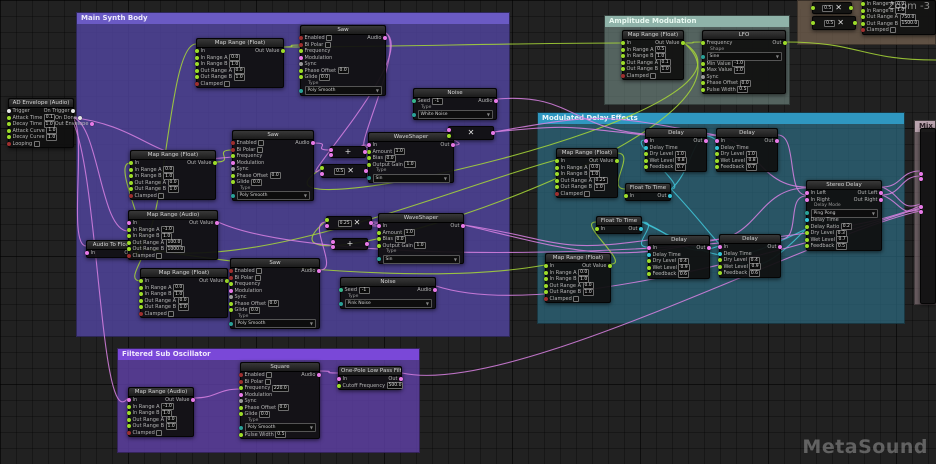  I want to click on value-input: 0.25, so click(344, 223).